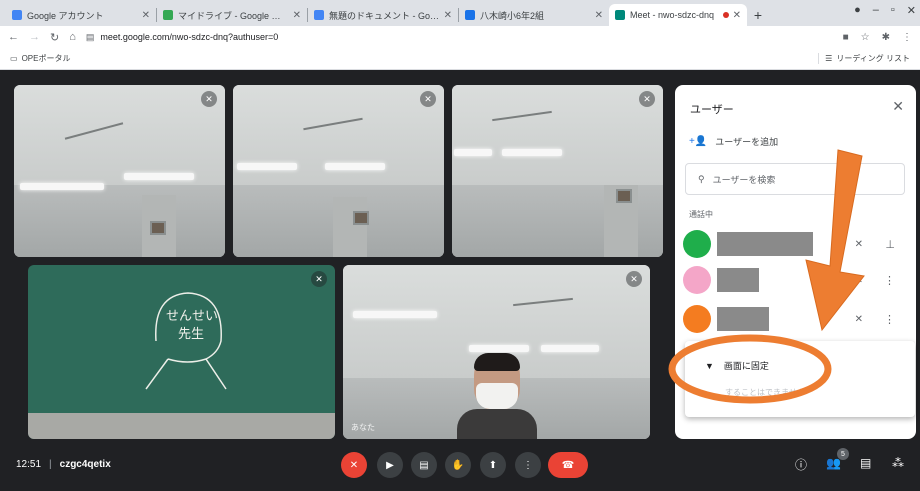 The width and height of the screenshot is (920, 491). Describe the element at coordinates (17, 15) in the screenshot. I see `google-favicon-icon` at that location.